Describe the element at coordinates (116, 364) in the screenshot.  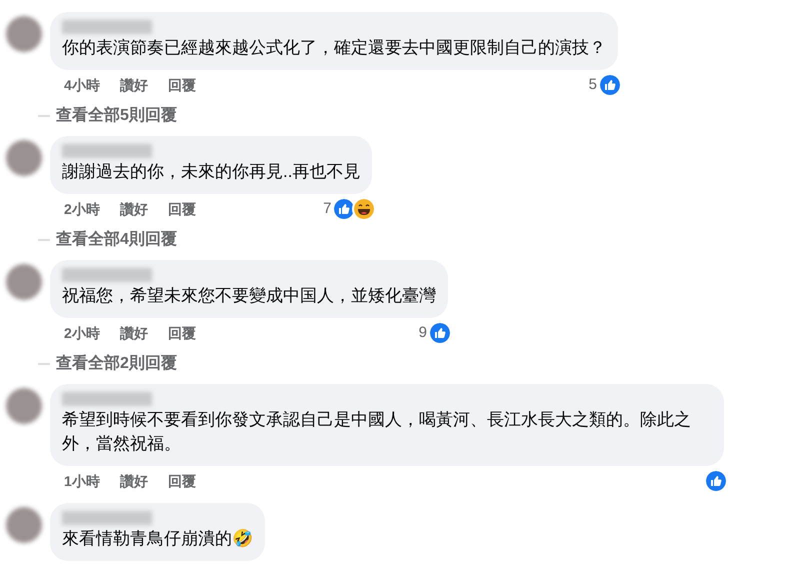
I see `view-replies-link: 查看全部2則回覆` at that location.